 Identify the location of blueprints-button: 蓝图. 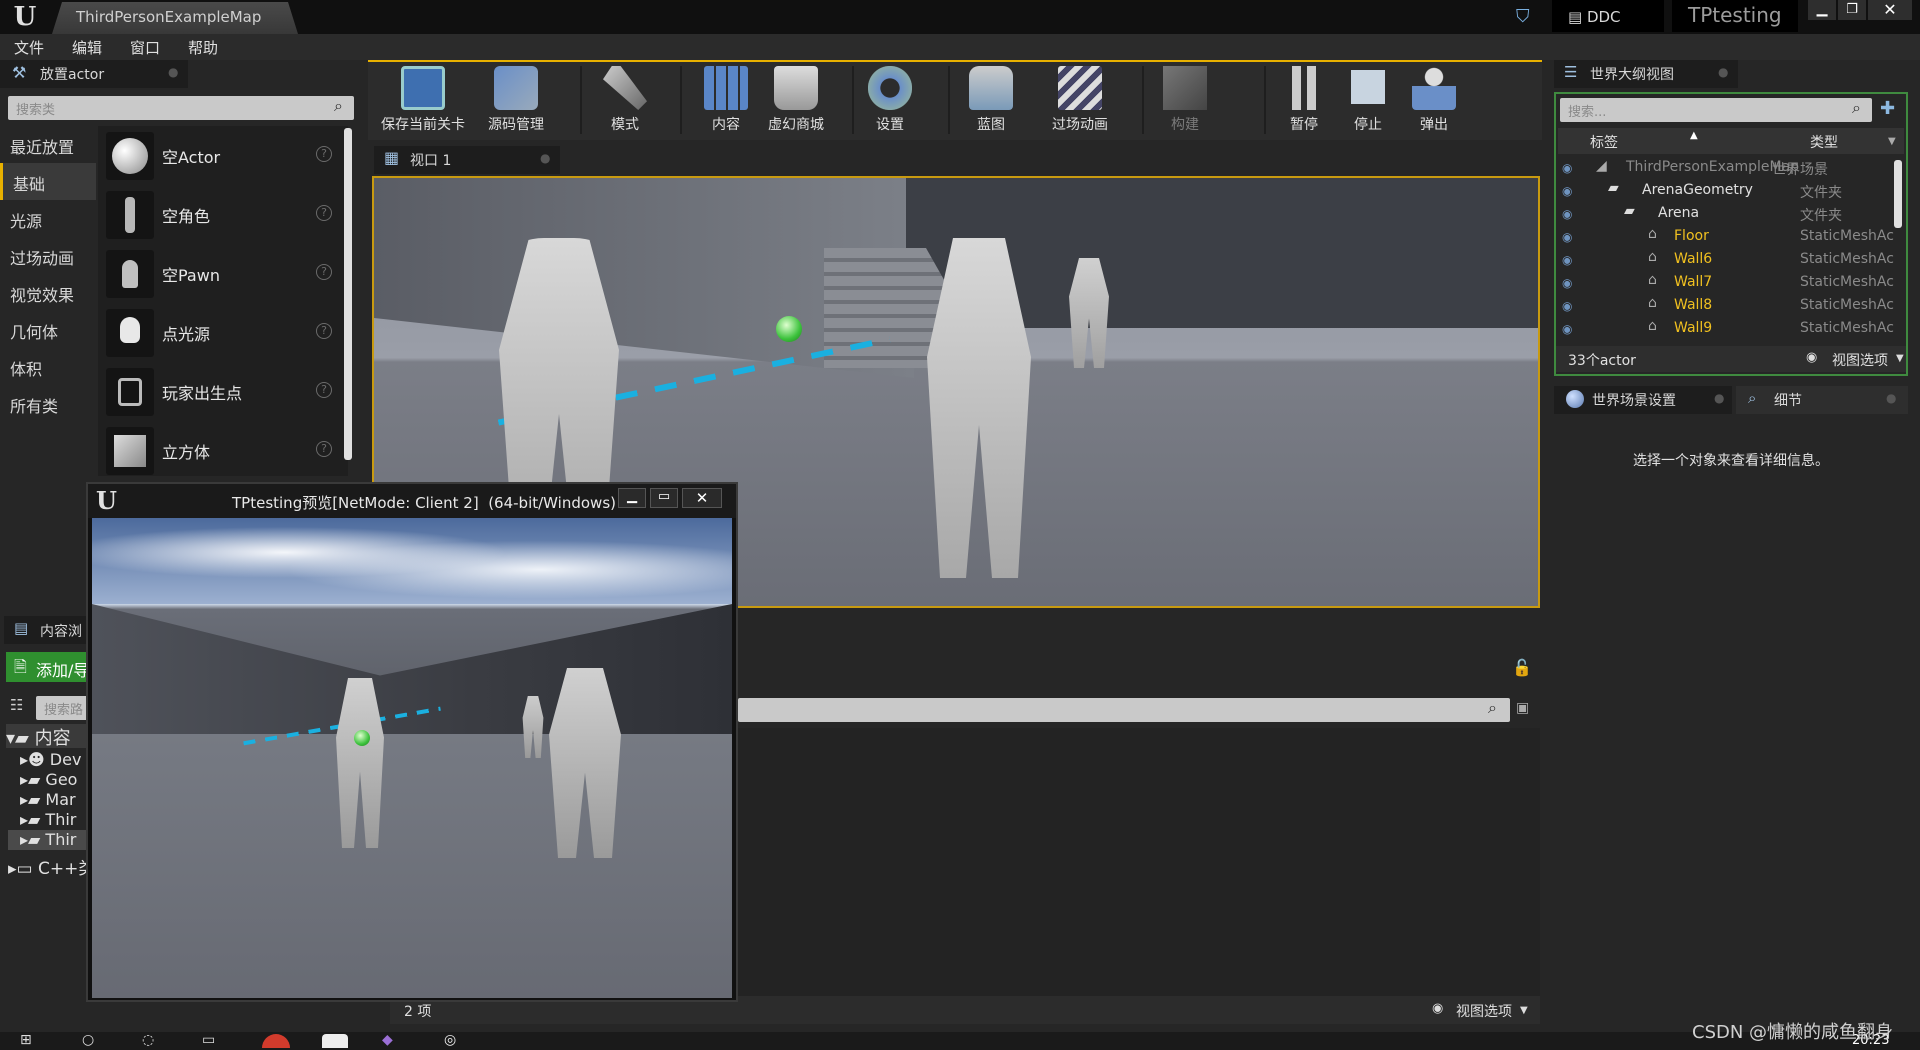
(991, 99).